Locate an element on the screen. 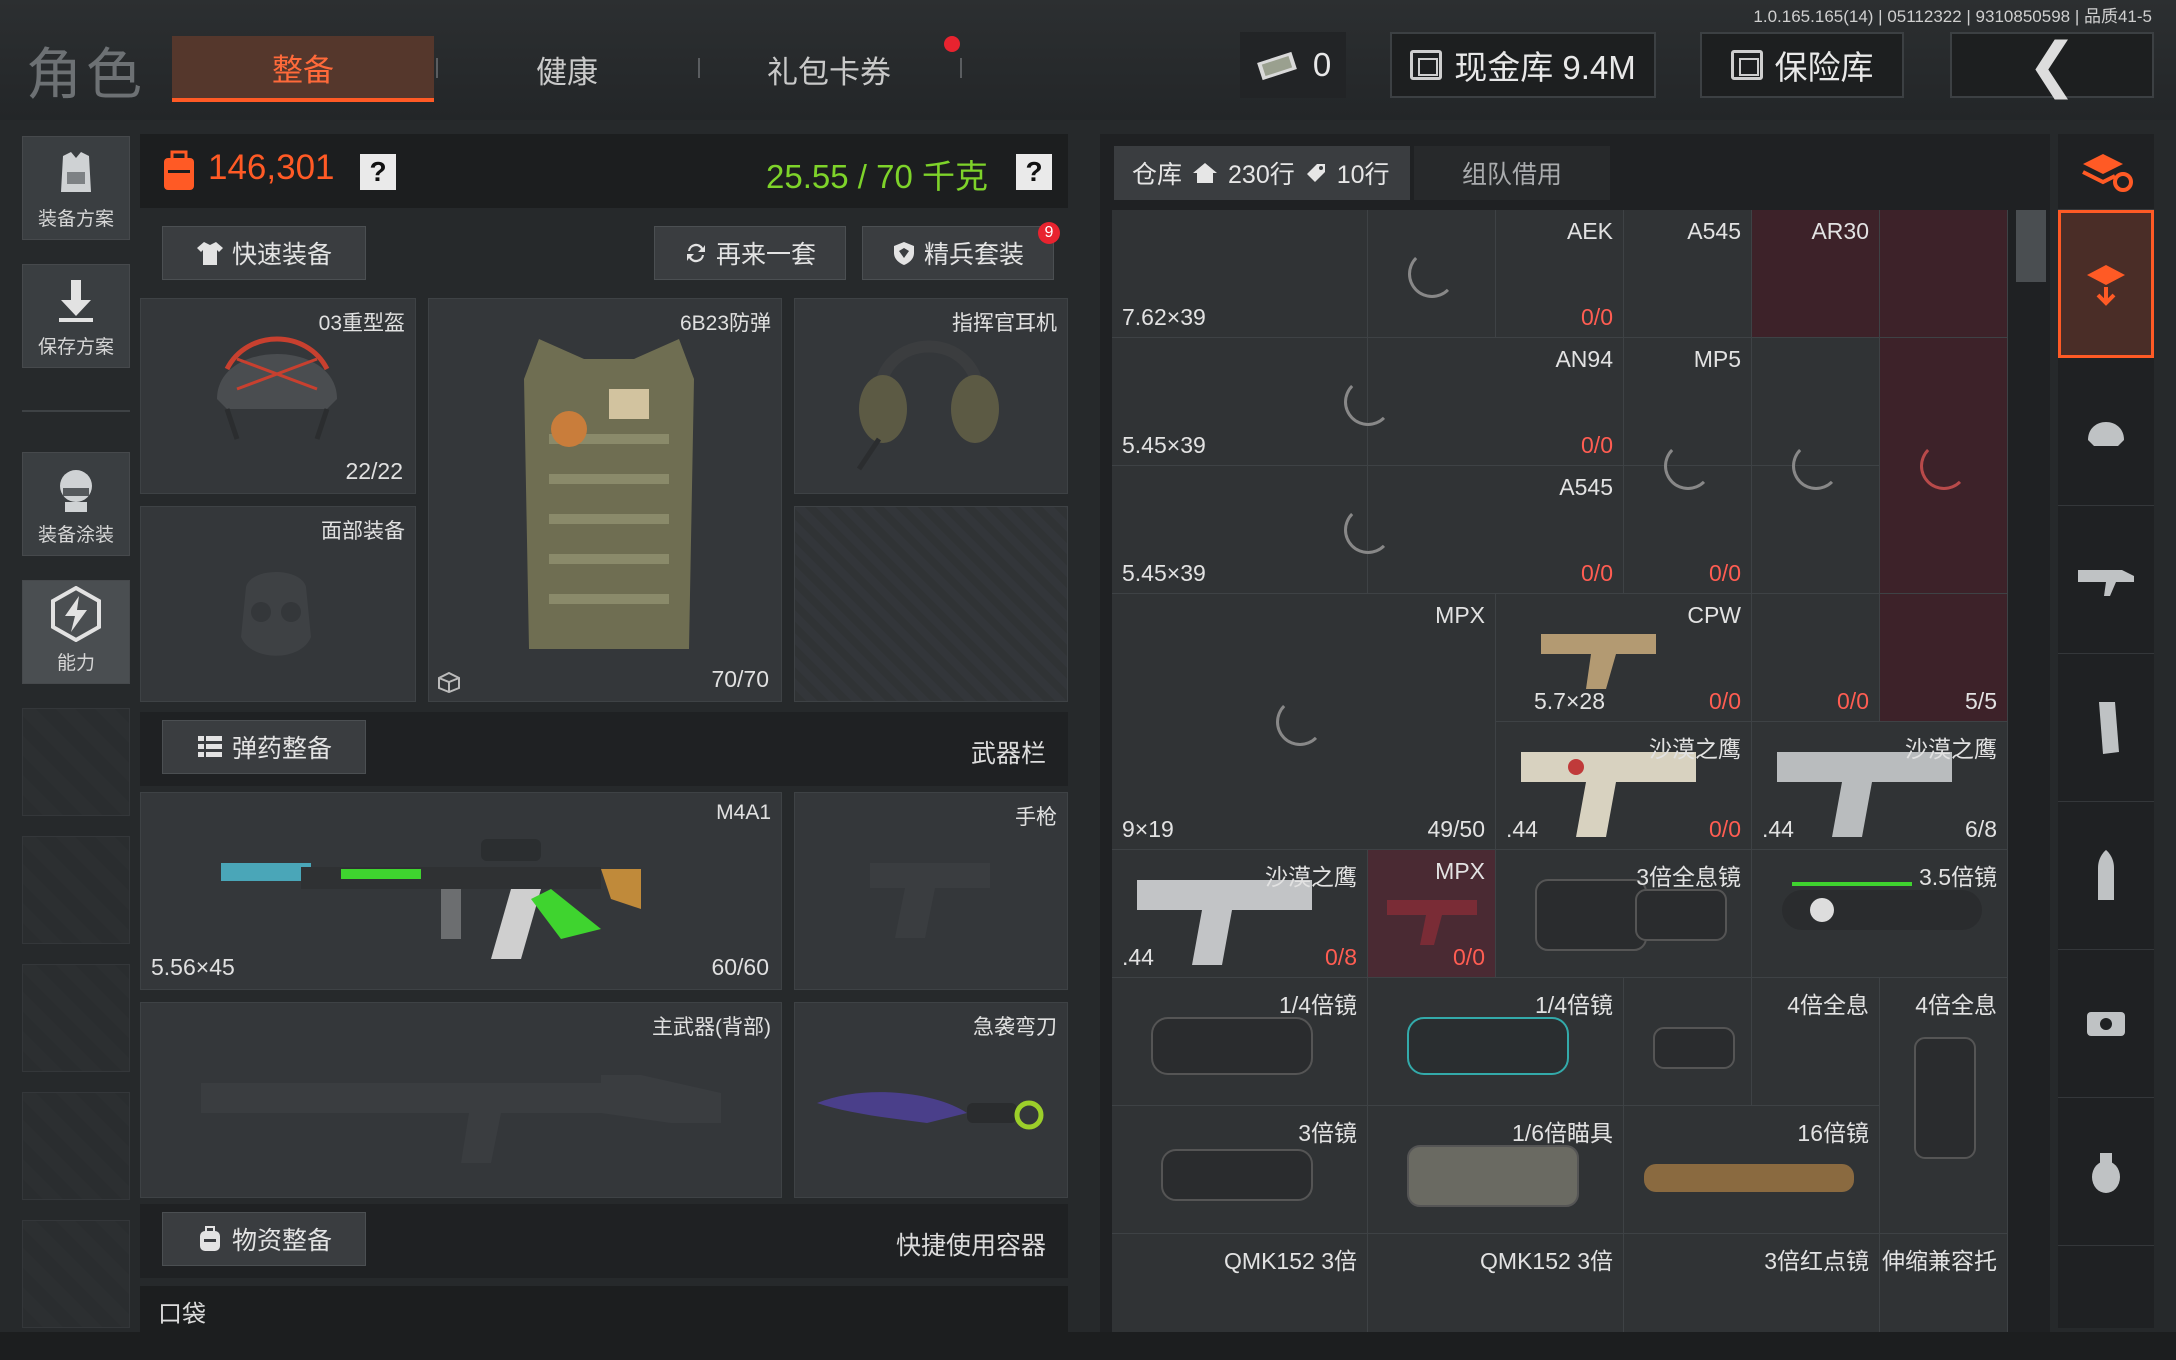  safe-vault-label: 保险库 is located at coordinates (1824, 67).